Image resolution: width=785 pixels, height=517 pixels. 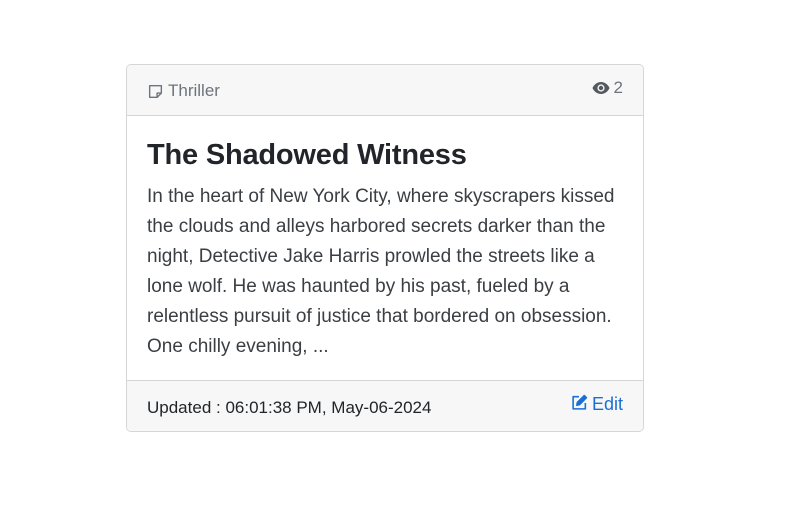 What do you see at coordinates (194, 90) in the screenshot?
I see `genre-label: Thriller` at bounding box center [194, 90].